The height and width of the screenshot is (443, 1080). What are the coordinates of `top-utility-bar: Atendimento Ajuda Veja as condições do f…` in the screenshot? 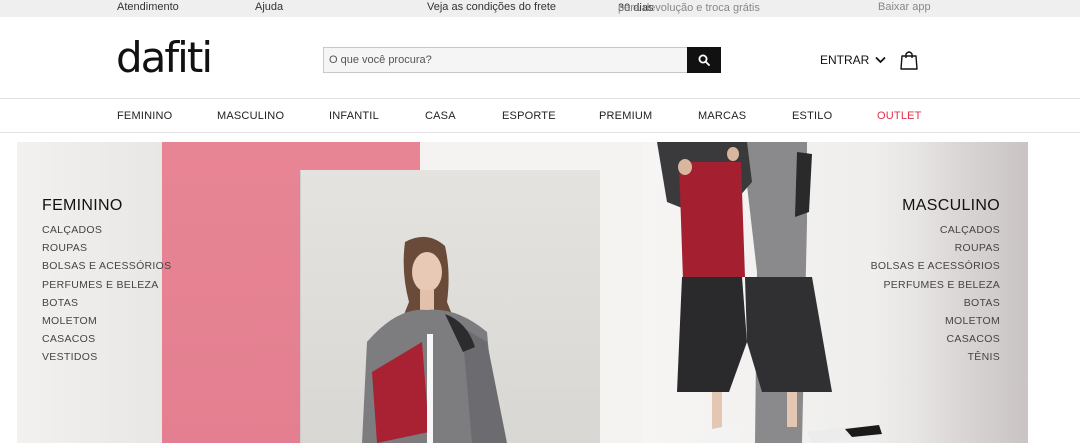 It's located at (540, 8).